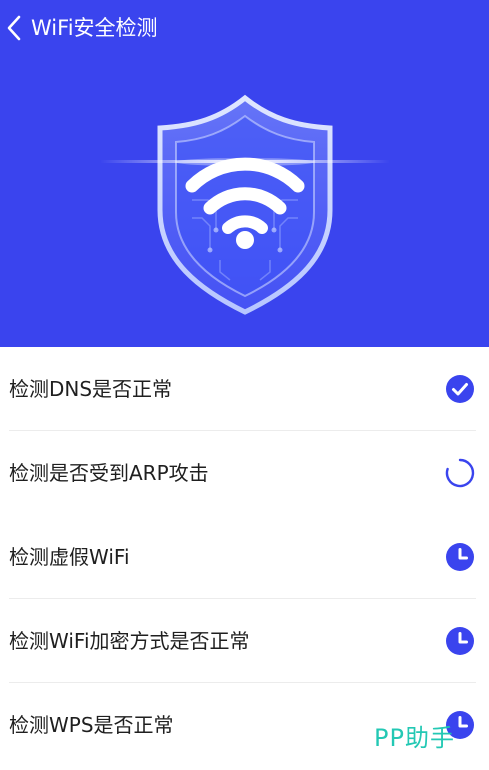  What do you see at coordinates (129, 641) in the screenshot?
I see `check-item-label: 检测WiFi加密方式是否正常` at bounding box center [129, 641].